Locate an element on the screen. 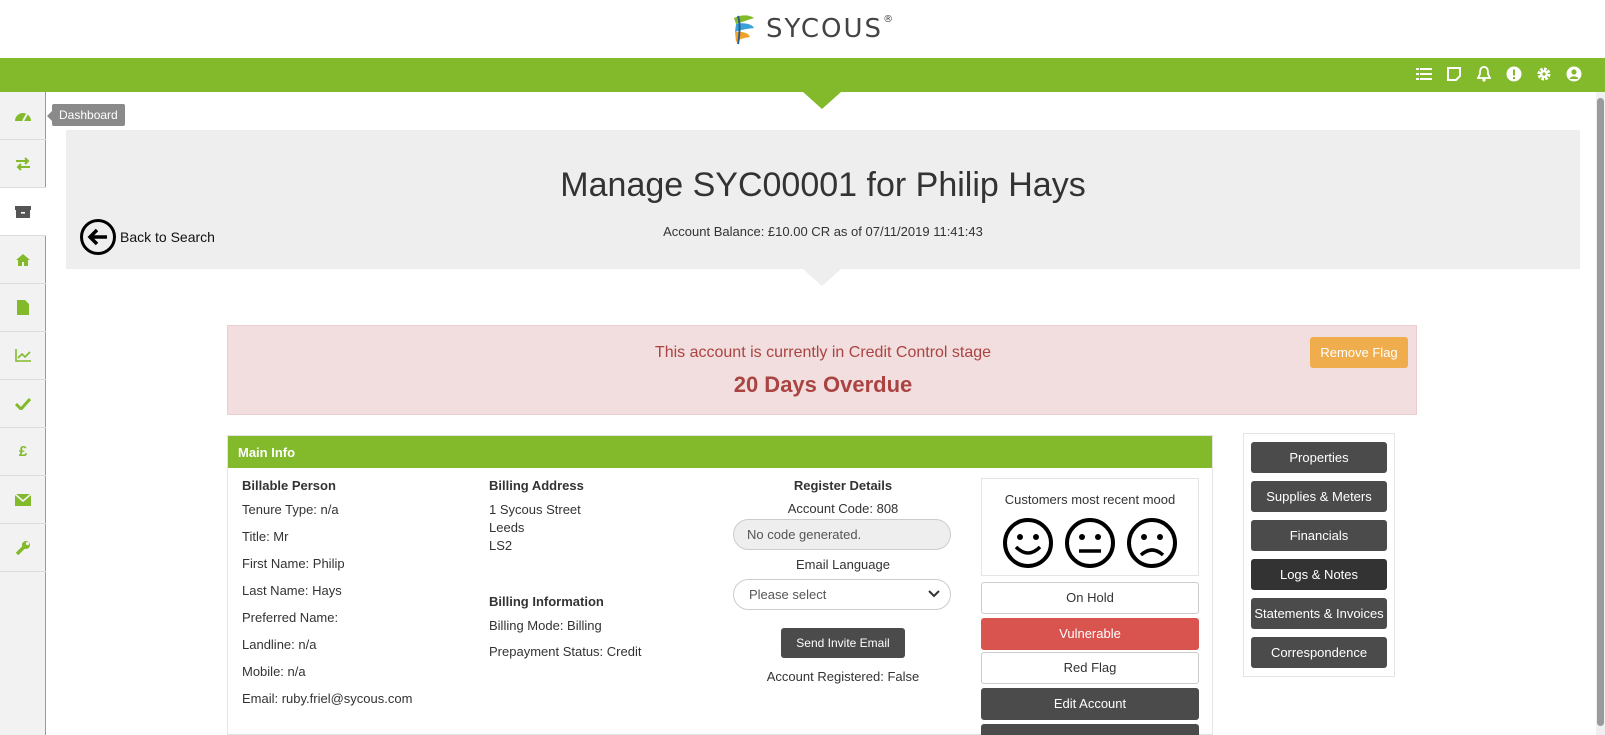  wrench-icon is located at coordinates (22, 547).